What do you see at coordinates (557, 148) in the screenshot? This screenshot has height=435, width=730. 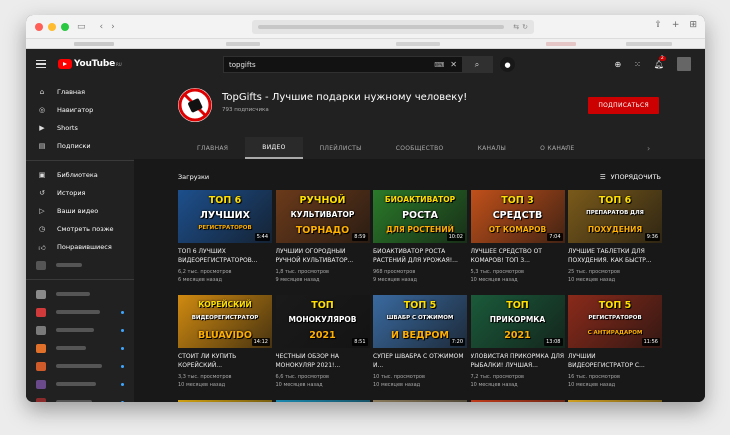 I see `tab-5: О КАНАЛЕ` at bounding box center [557, 148].